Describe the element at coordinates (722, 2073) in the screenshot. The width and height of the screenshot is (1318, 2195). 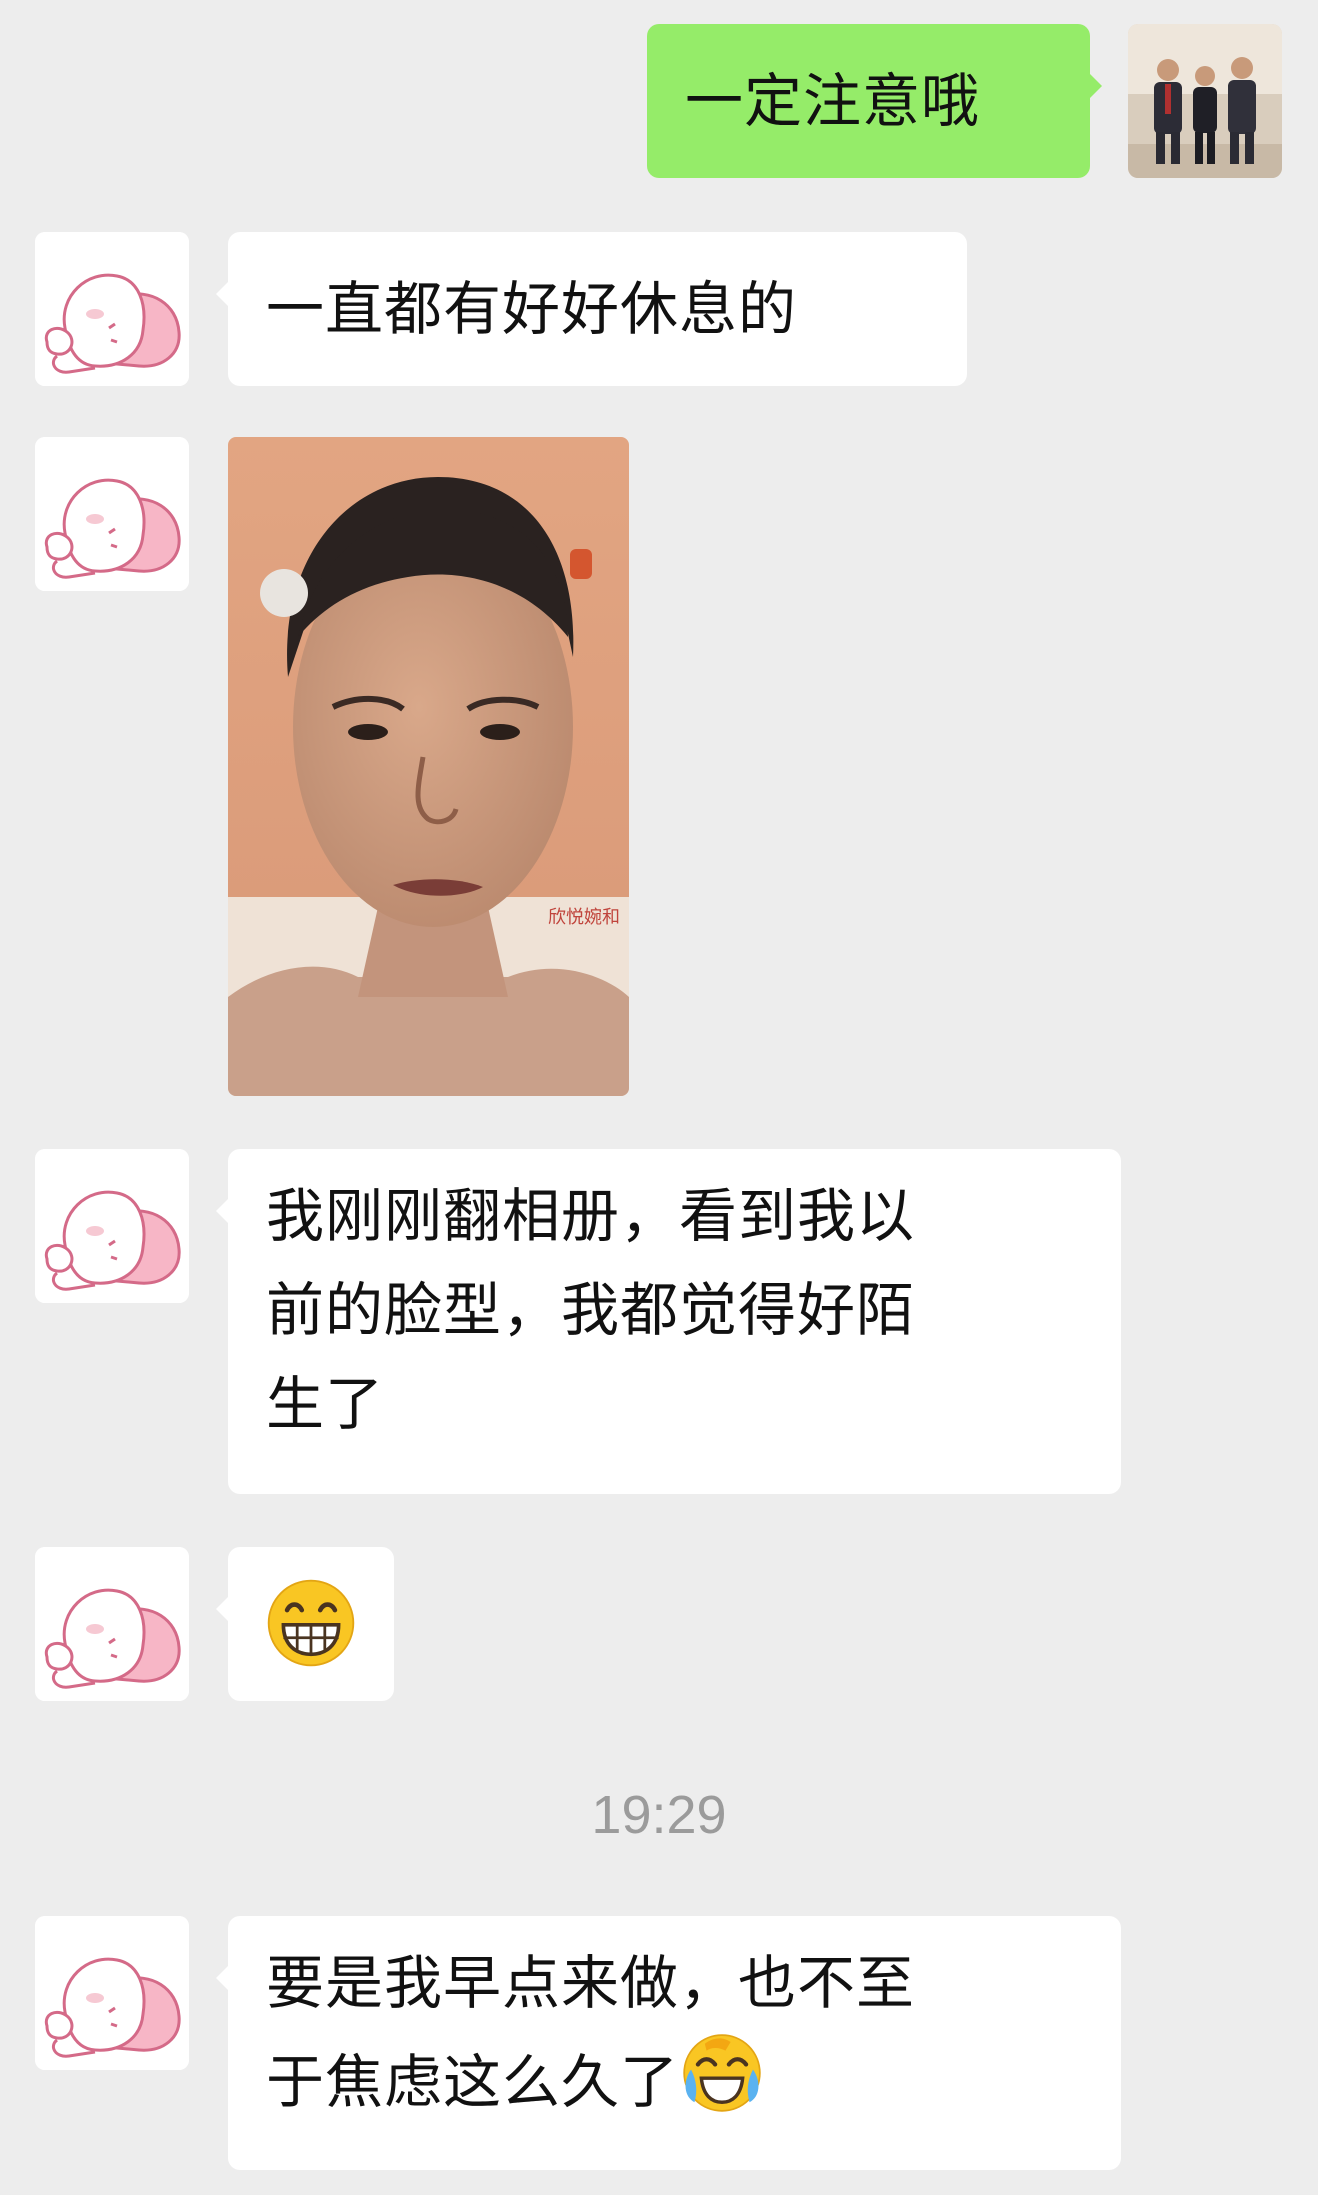
I see `face-with-tears-of-joy-emoji-icon` at that location.